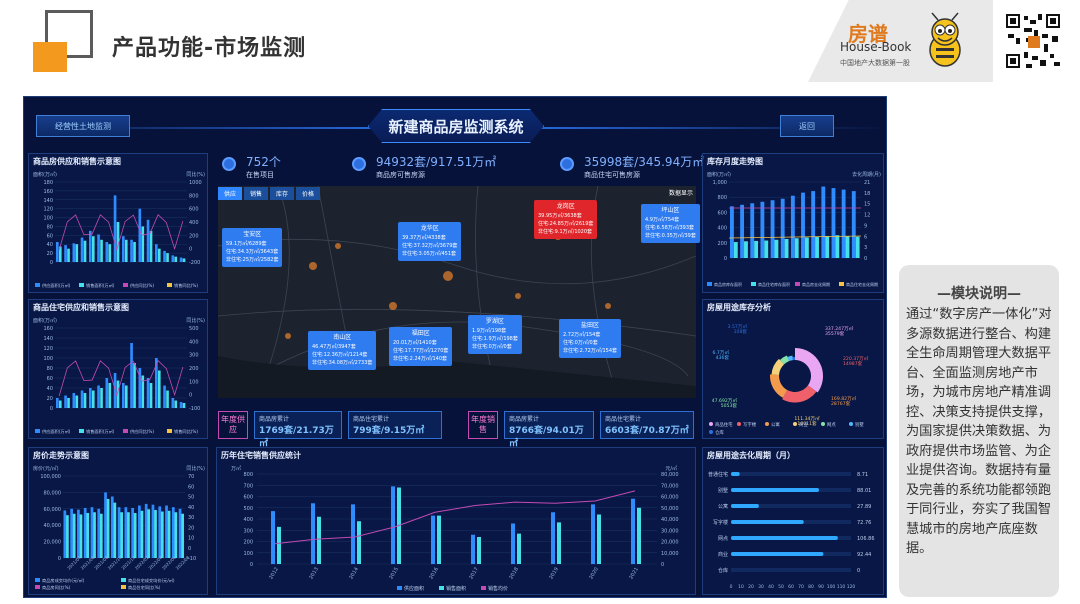 This screenshot has width=1080, height=604. I want to click on tick-label: 1000, so click(195, 183).